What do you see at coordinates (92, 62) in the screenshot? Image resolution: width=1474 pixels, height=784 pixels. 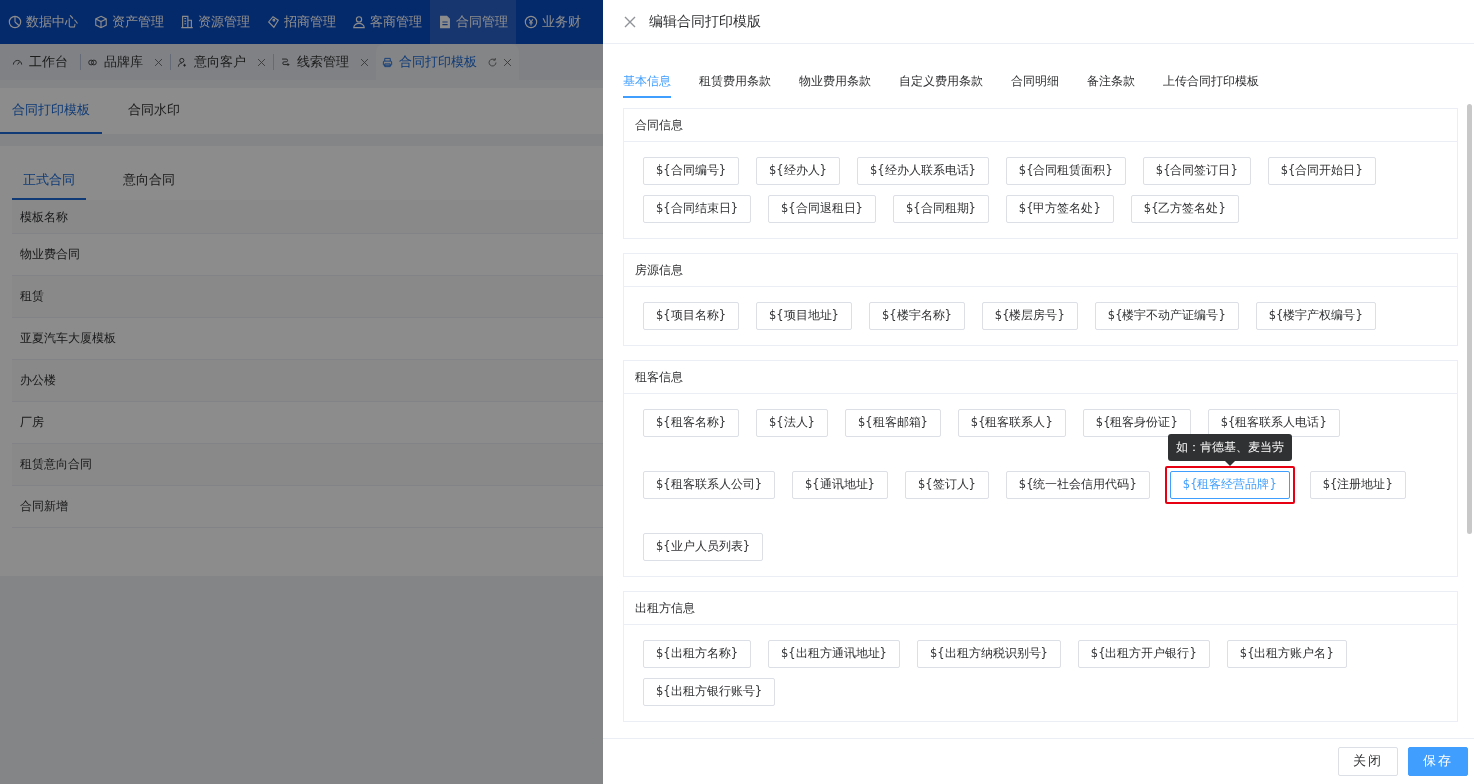 I see `rings-icon` at bounding box center [92, 62].